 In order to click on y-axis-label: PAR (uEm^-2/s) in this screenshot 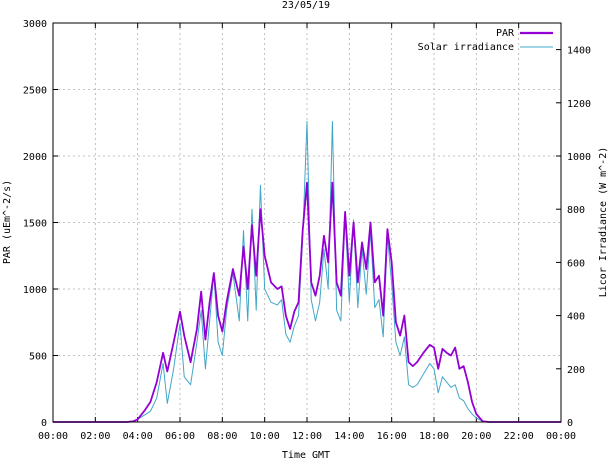, I will do `click(7, 222)`.